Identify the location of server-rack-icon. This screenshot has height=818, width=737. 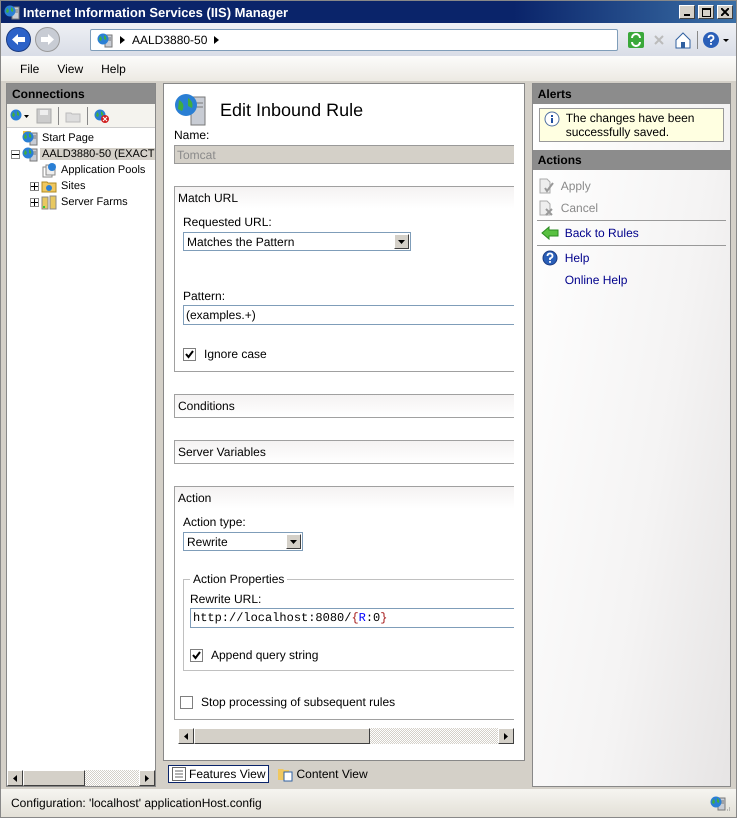
(49, 202).